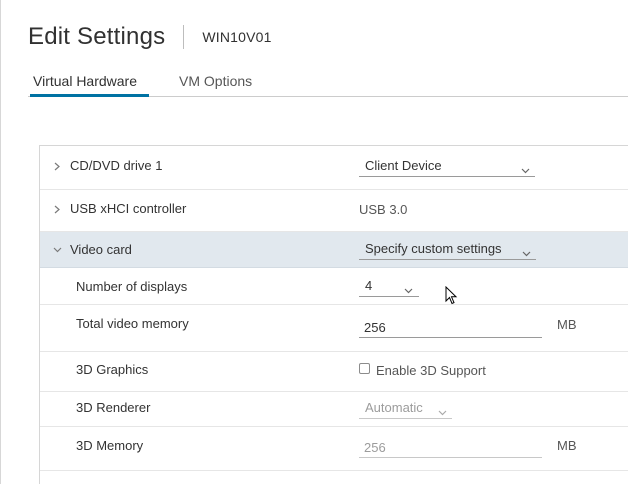 Image resolution: width=628 pixels, height=484 pixels. What do you see at coordinates (110, 445) in the screenshot?
I see `3d-memory-label: 3D Memory` at bounding box center [110, 445].